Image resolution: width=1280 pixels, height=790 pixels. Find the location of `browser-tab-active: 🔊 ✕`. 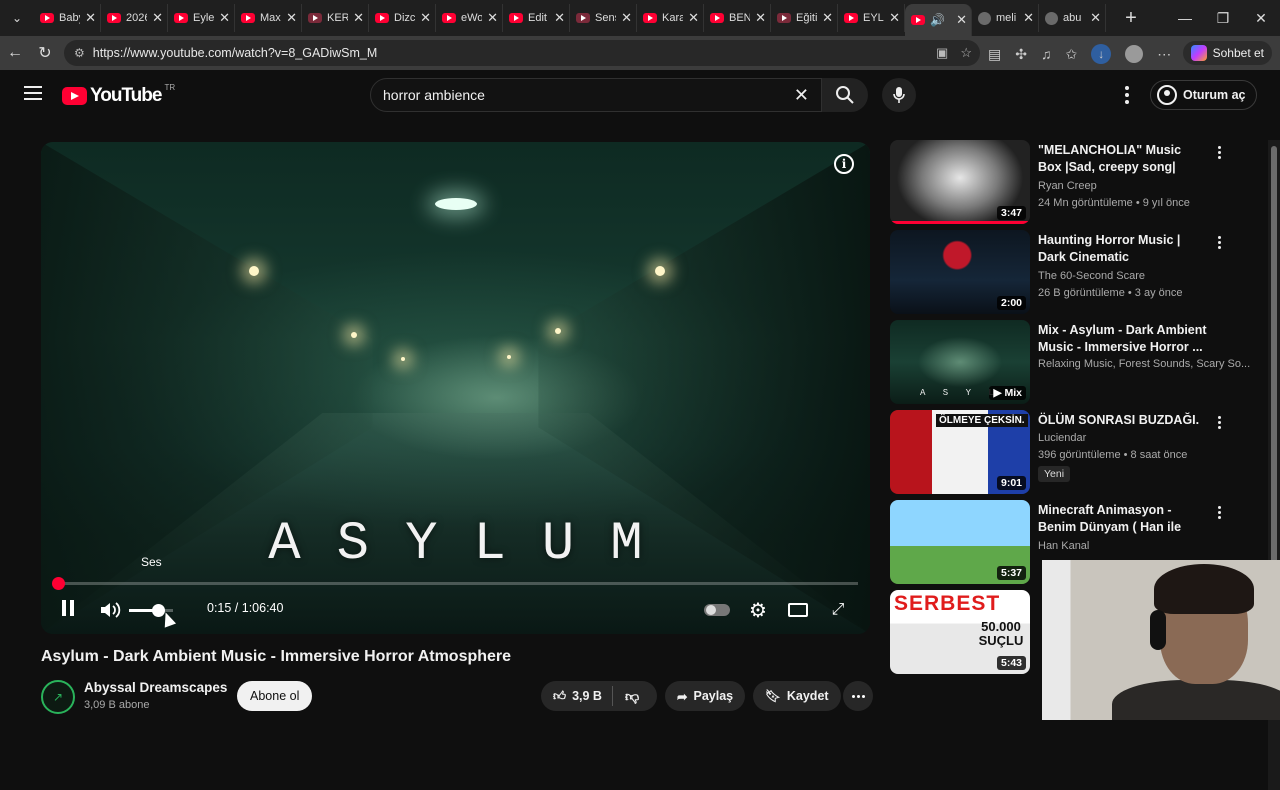

browser-tab-active: 🔊 ✕ is located at coordinates (938, 20).